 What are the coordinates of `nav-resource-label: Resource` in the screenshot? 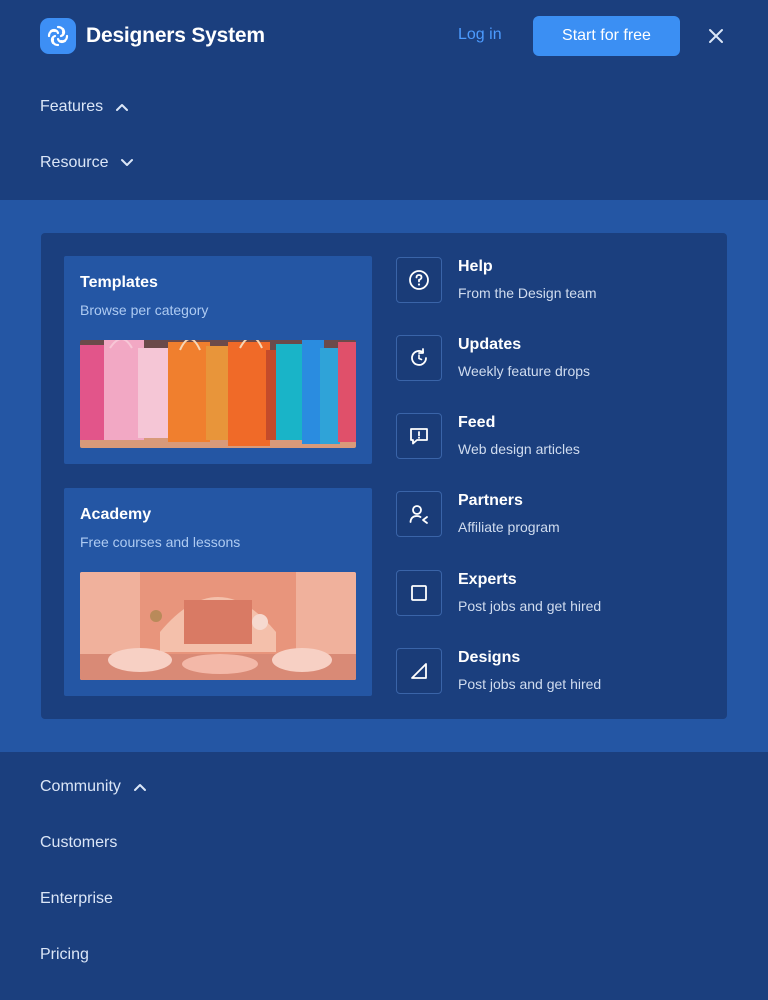 It's located at (74, 162).